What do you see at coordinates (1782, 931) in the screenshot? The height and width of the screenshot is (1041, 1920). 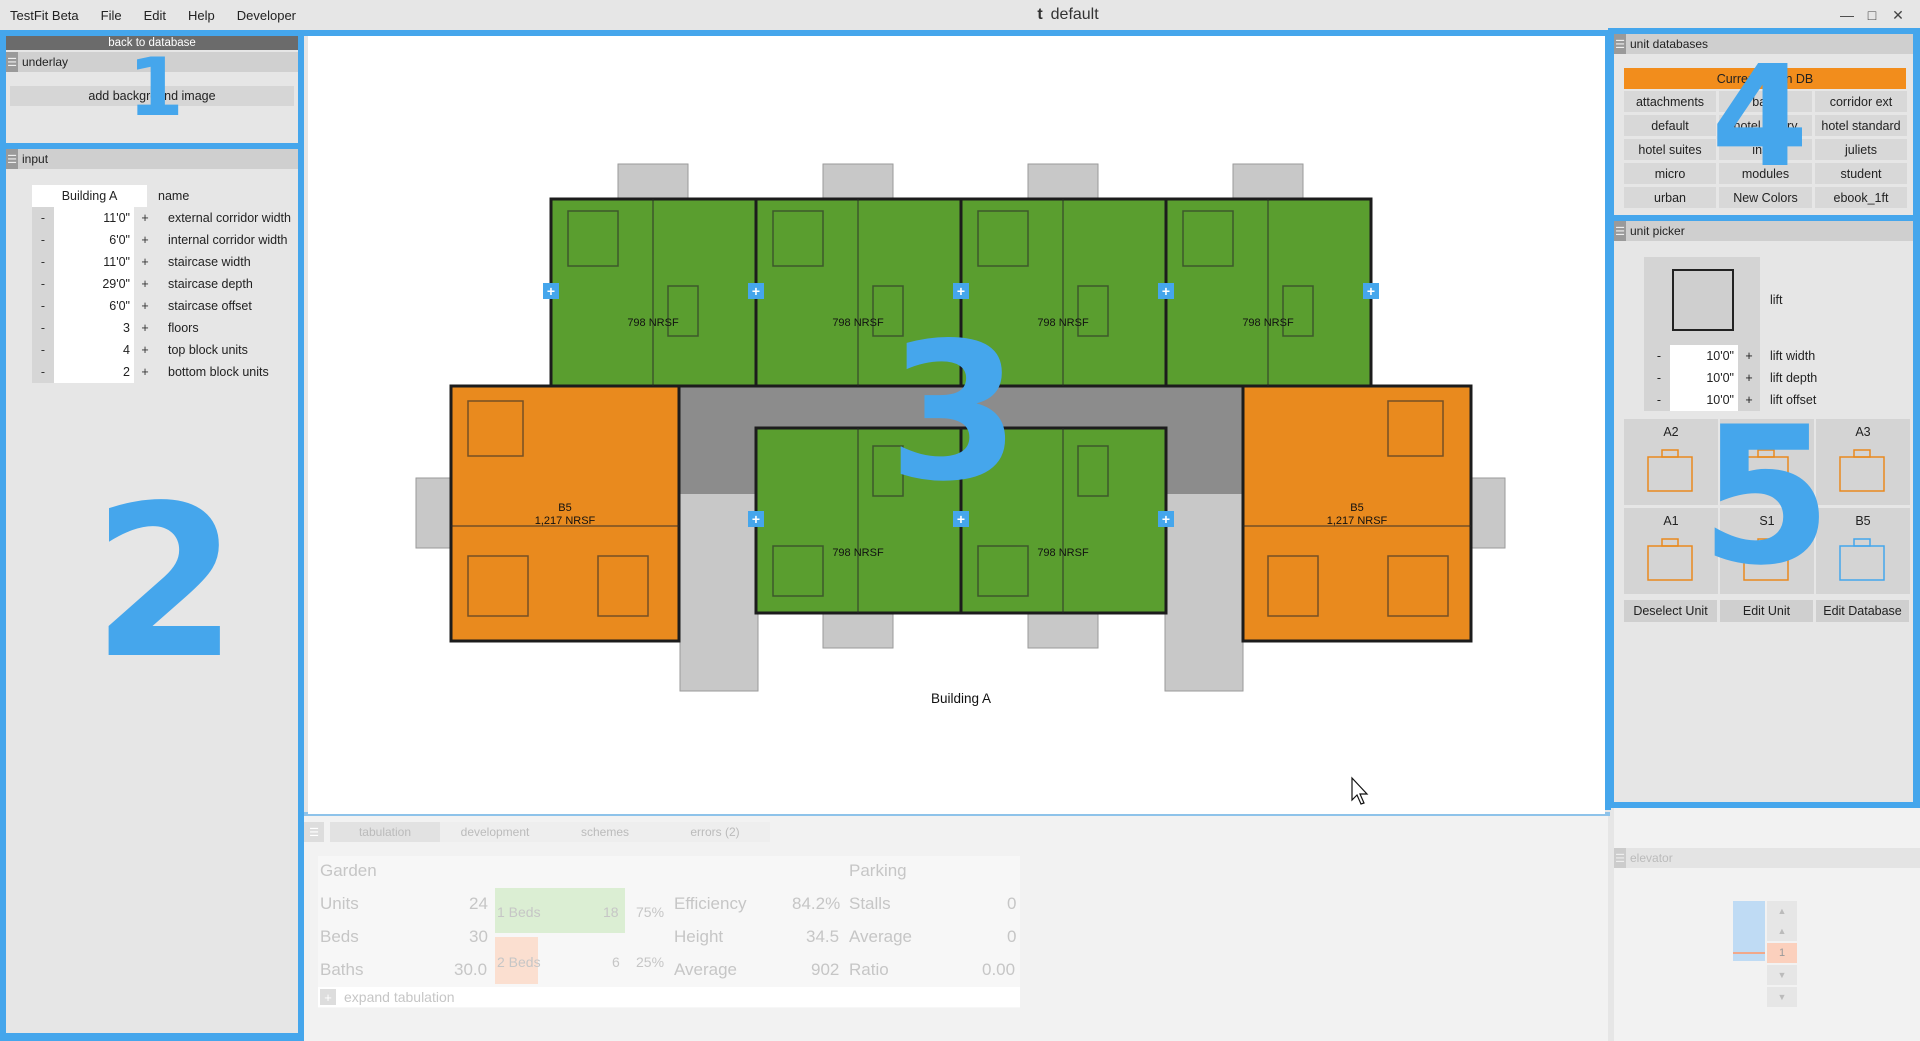 I see `floor-up-icon: ▲` at bounding box center [1782, 931].